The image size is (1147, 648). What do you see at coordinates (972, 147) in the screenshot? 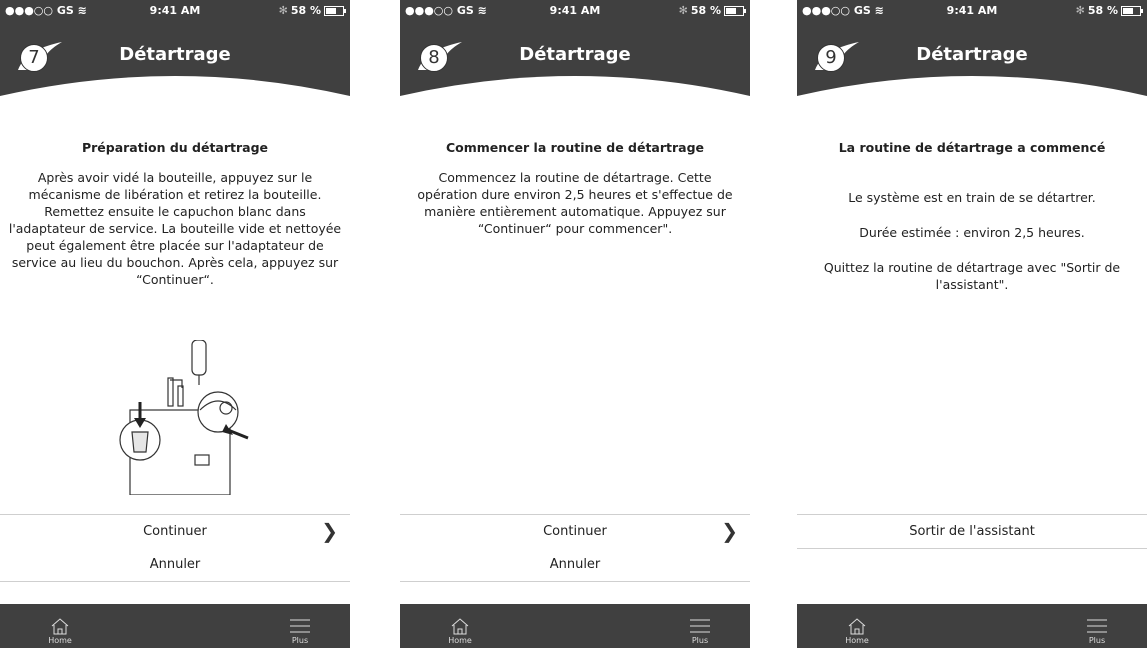
I see `instruction-heading: La routine de détartrage a commencé` at bounding box center [972, 147].